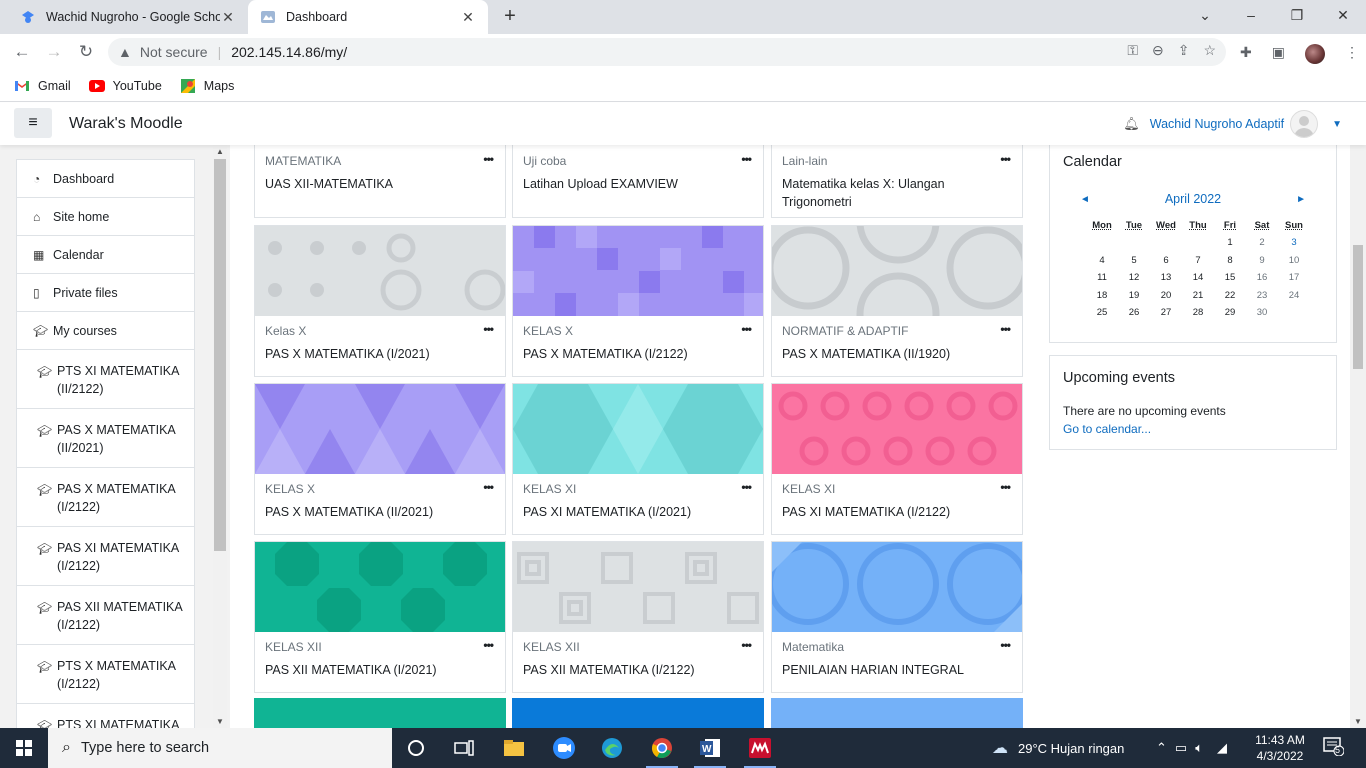  I want to click on bell-icon: 🔔︎, so click(1131, 124).